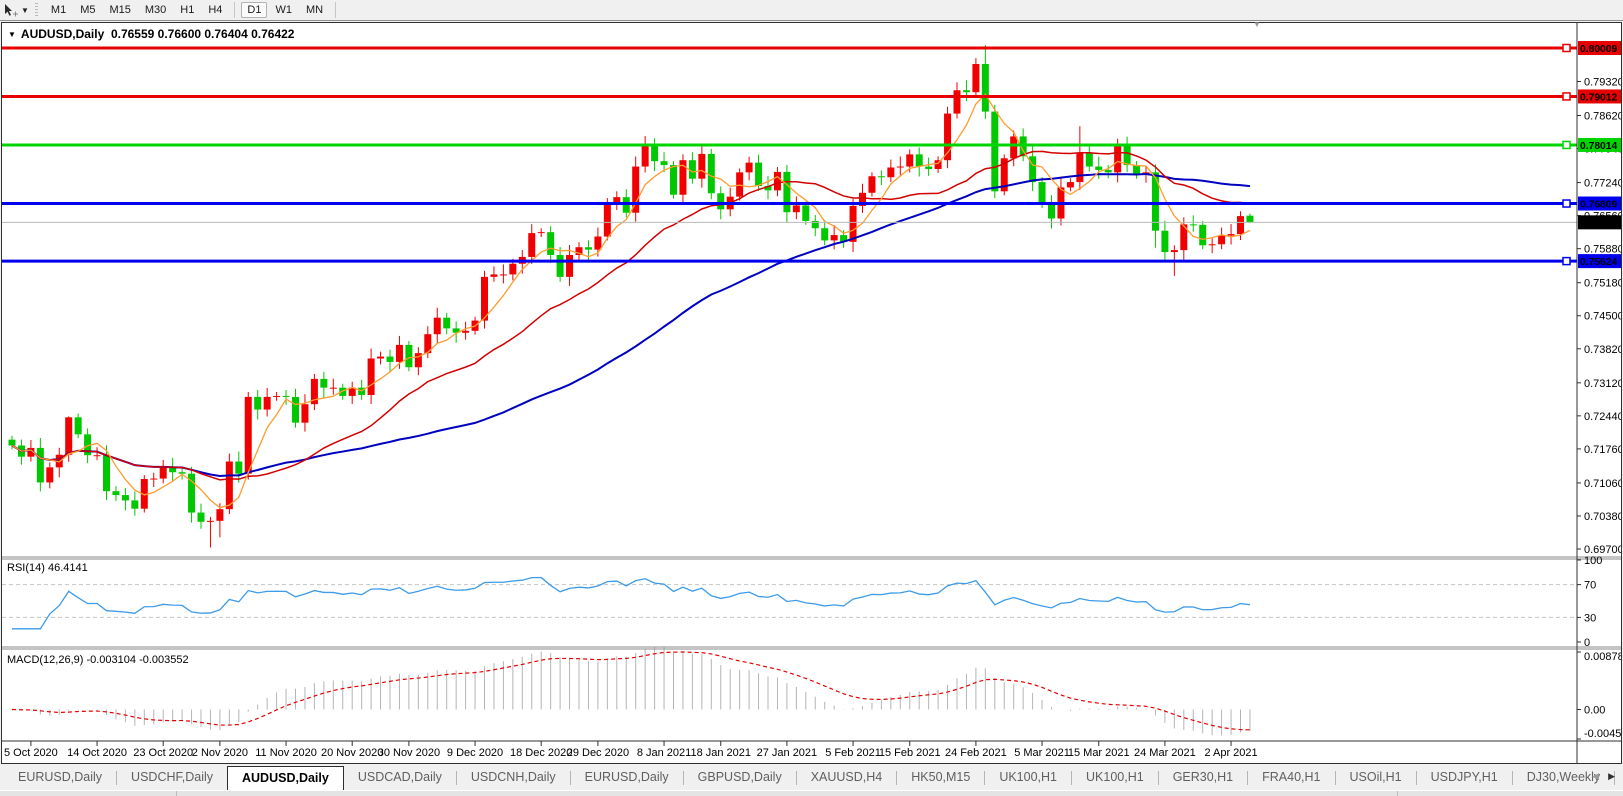  I want to click on svg-text: 0.73820, so click(1602, 350).